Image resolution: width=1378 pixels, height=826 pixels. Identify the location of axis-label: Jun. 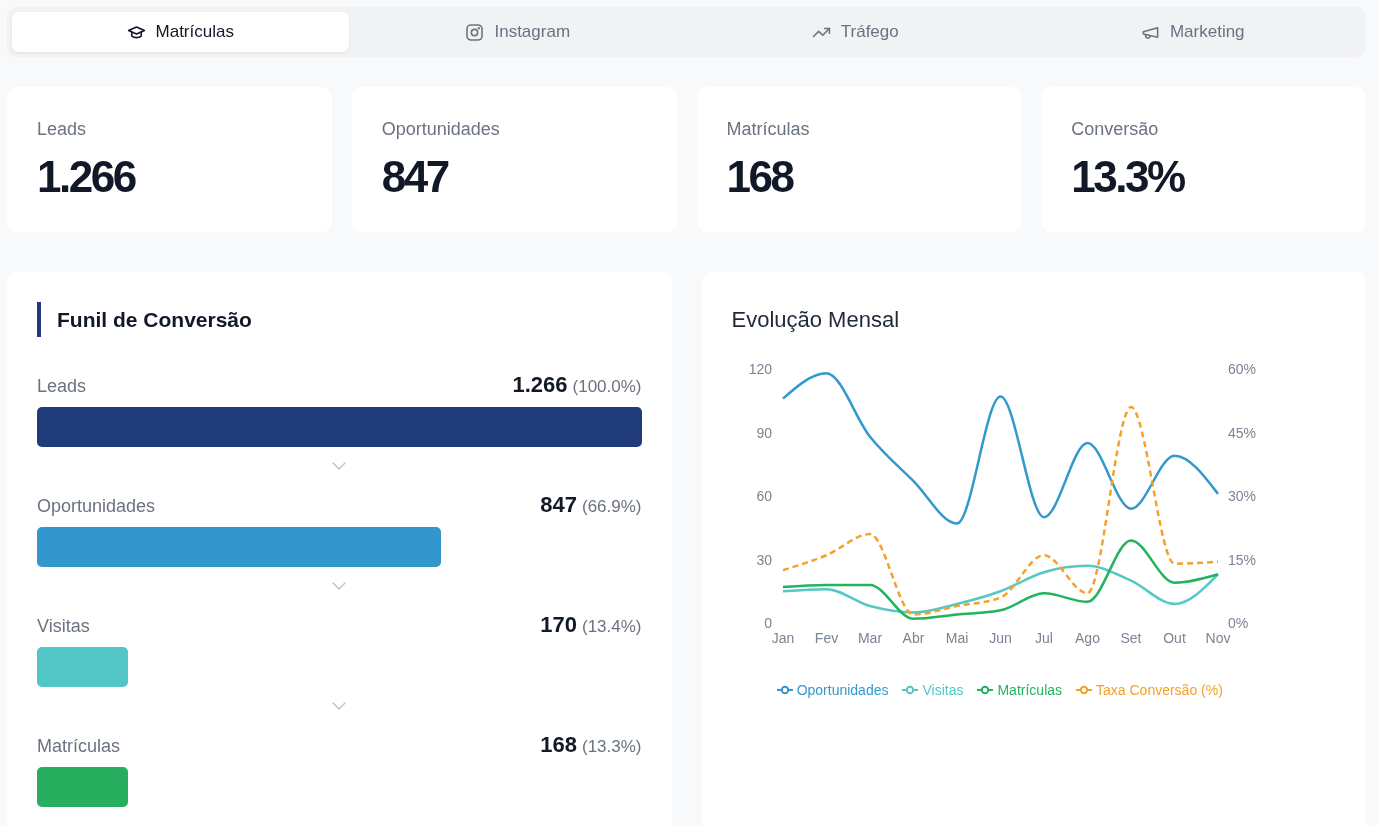
(1000, 638).